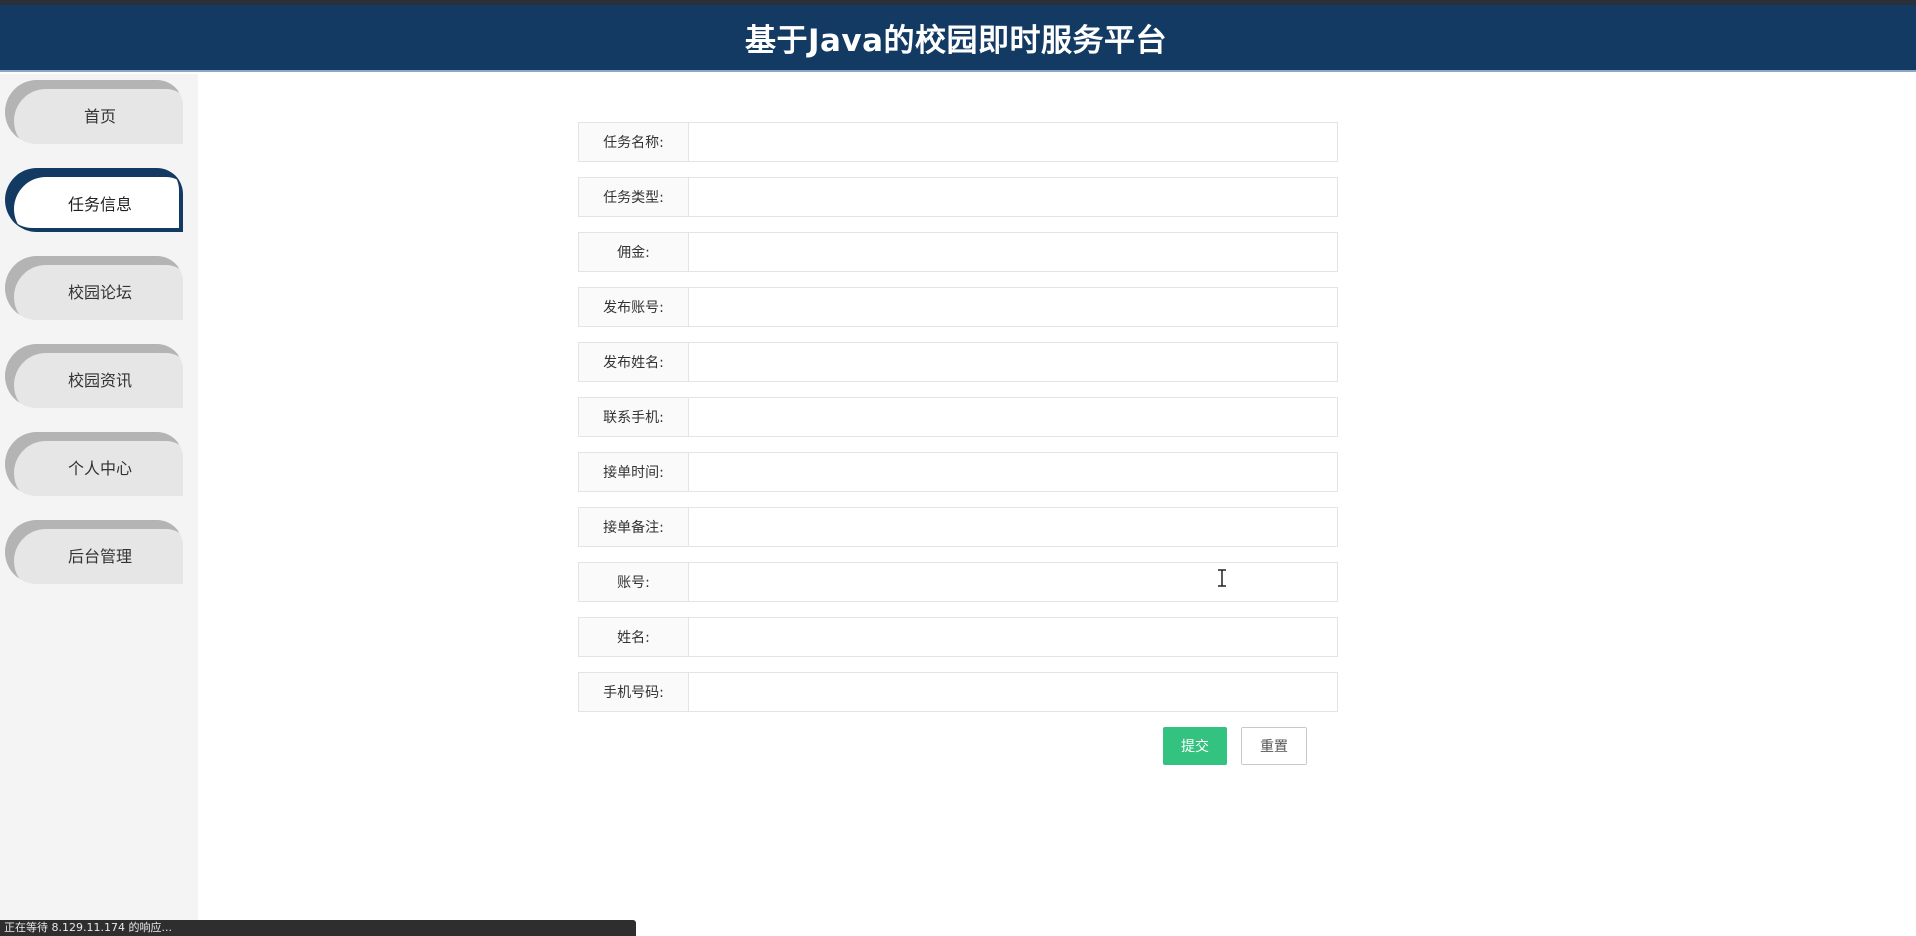  Describe the element at coordinates (1274, 746) in the screenshot. I see `reset-button: 重置` at that location.